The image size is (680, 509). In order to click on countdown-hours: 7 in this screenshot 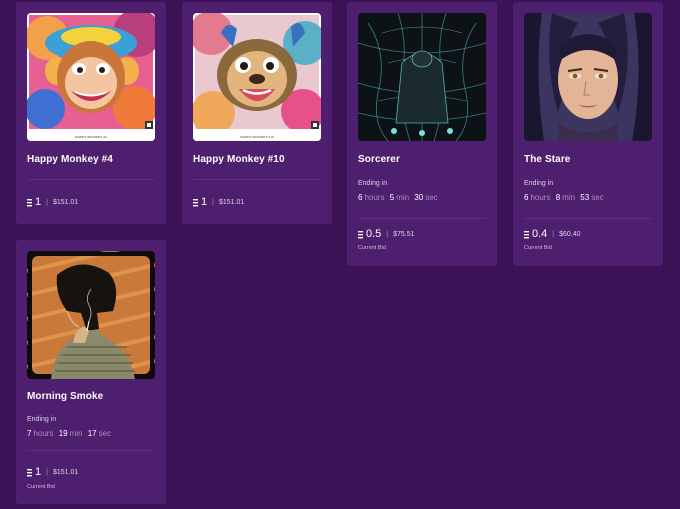, I will do `click(29, 433)`.